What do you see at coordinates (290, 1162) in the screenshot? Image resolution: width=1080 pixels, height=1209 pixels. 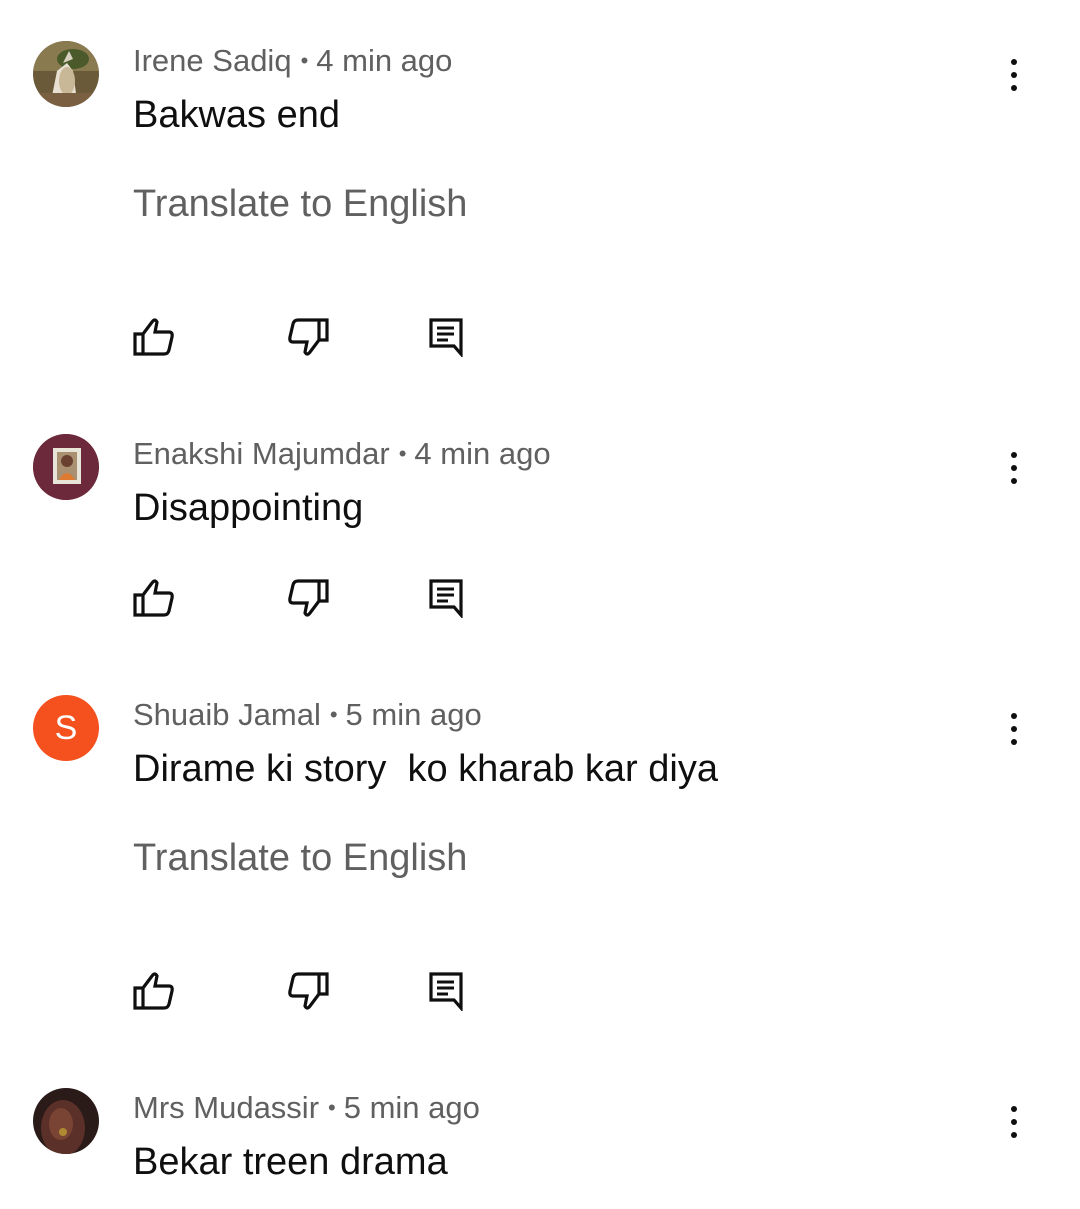 I see `comment-text: Bekar treen drama` at bounding box center [290, 1162].